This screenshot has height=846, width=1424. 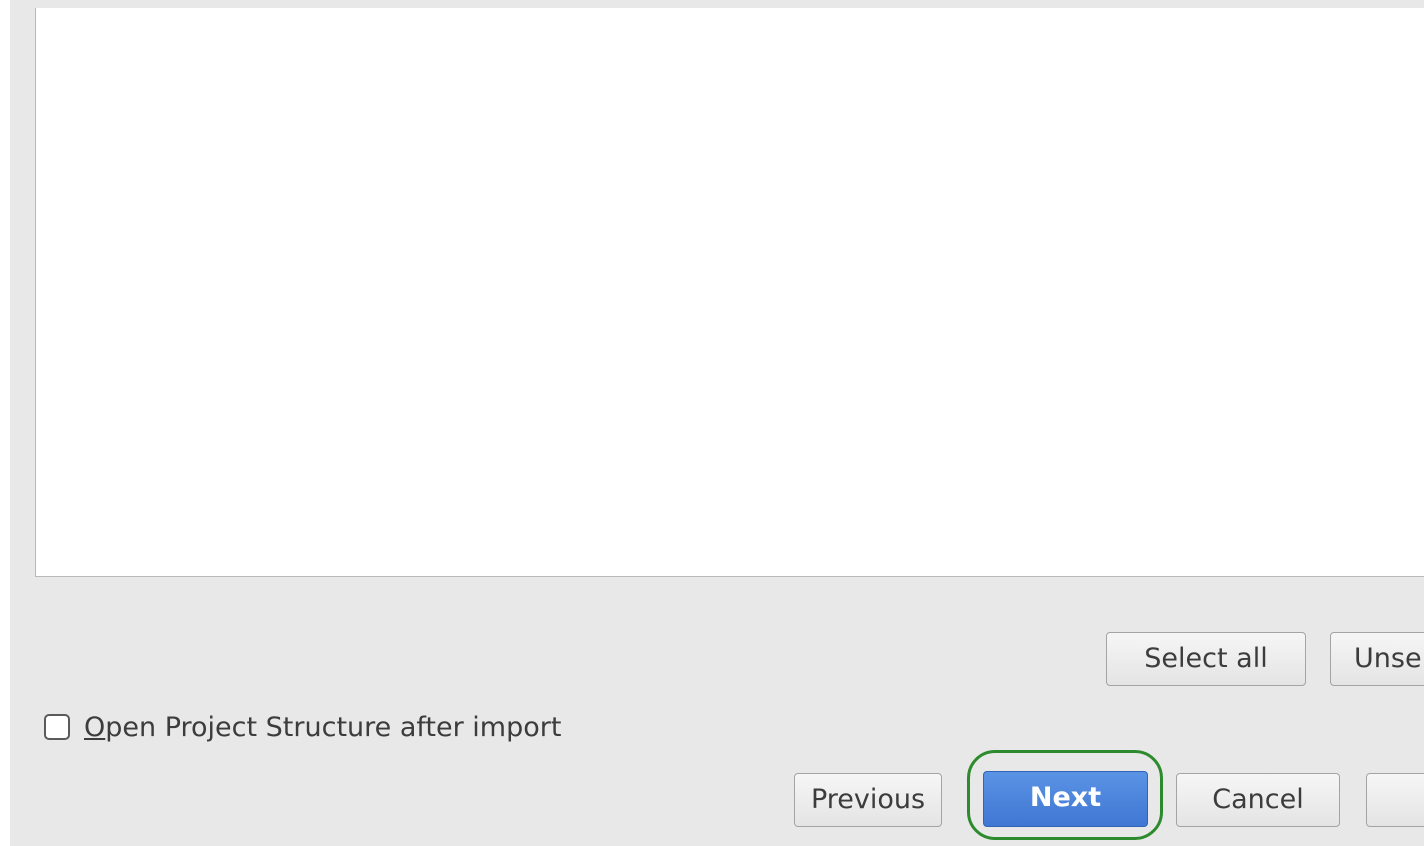 What do you see at coordinates (1395, 800) in the screenshot?
I see `finish-button` at bounding box center [1395, 800].